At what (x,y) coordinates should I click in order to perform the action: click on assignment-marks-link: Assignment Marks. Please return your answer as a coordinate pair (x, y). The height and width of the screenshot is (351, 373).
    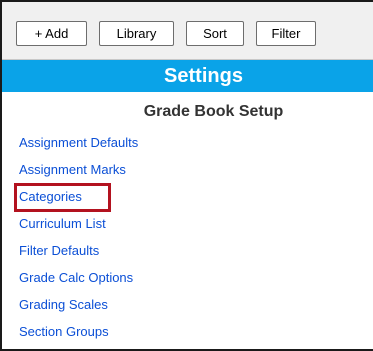
    Looking at the image, I should click on (72, 169).